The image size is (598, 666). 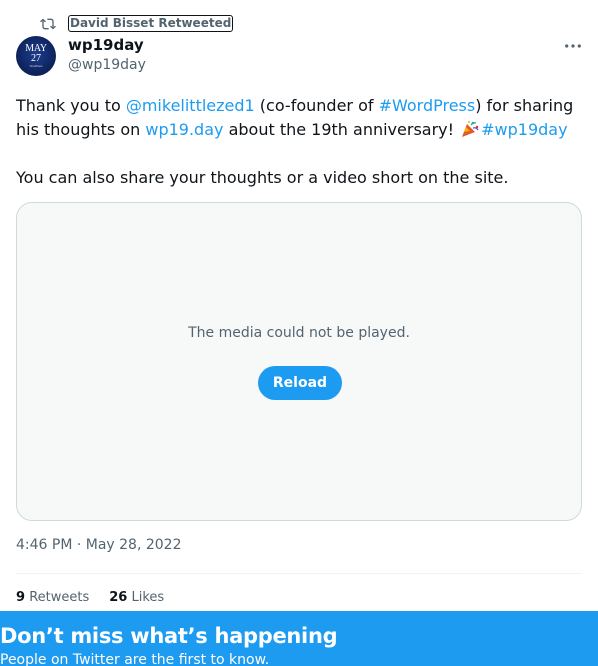 What do you see at coordinates (169, 636) in the screenshot?
I see `banner-title: Don’t miss what’s happening` at bounding box center [169, 636].